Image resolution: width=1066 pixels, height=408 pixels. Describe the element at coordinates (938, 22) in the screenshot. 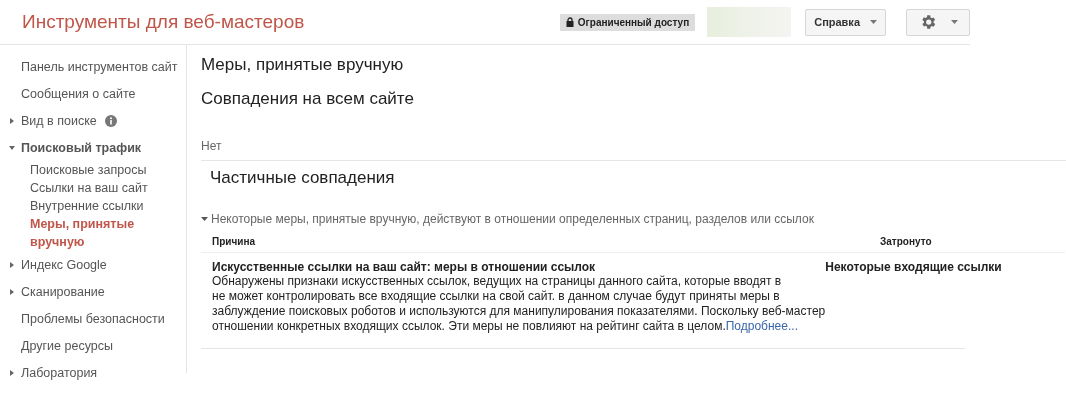

I see `settings-button` at that location.